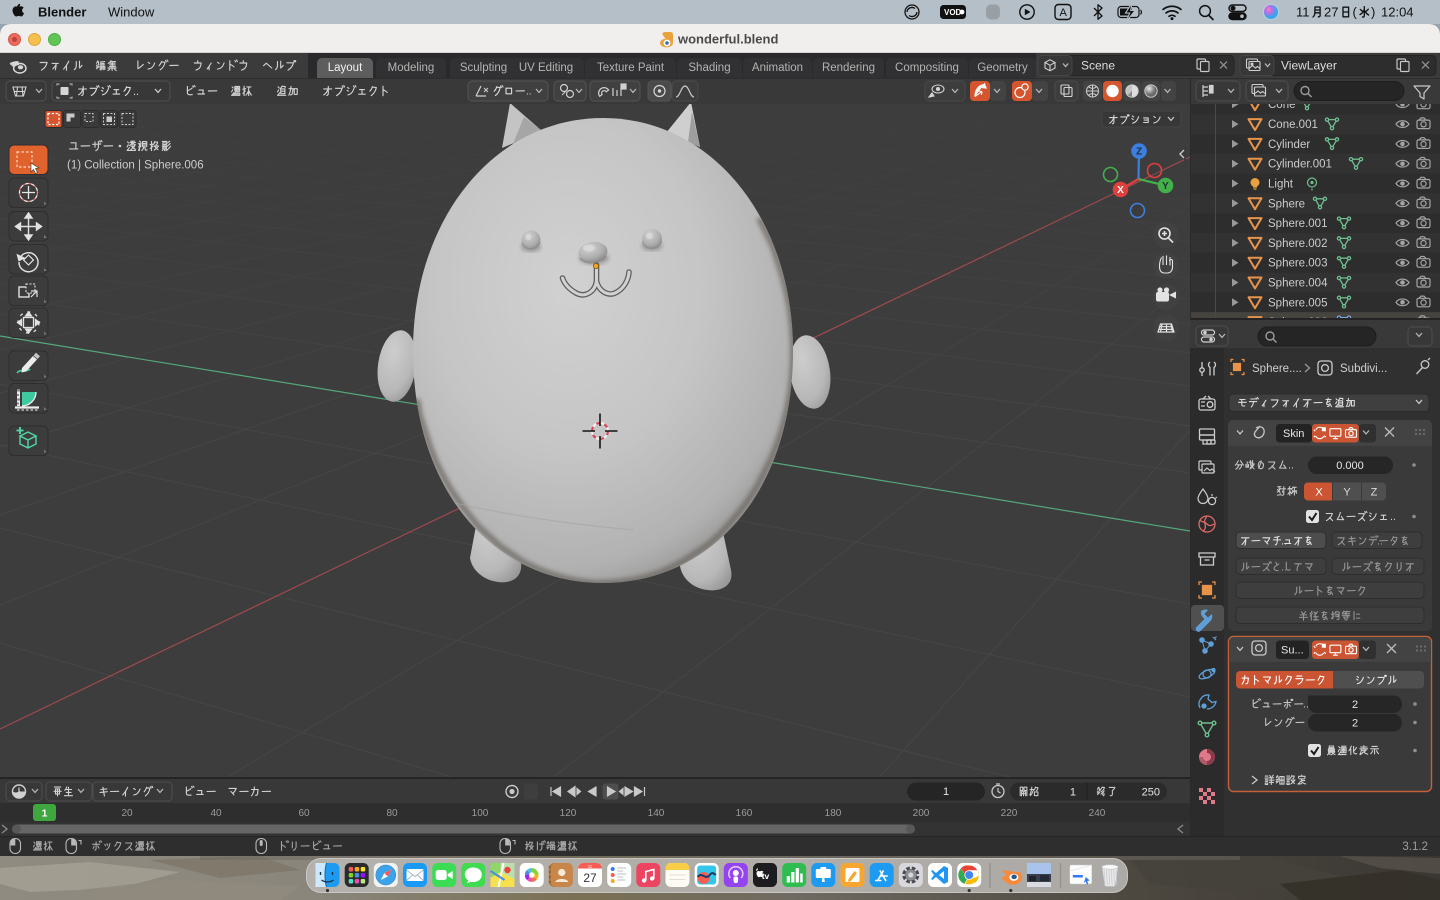 This screenshot has width=1440, height=900. Describe the element at coordinates (392, 813) in the screenshot. I see `svg-text: 80` at that location.